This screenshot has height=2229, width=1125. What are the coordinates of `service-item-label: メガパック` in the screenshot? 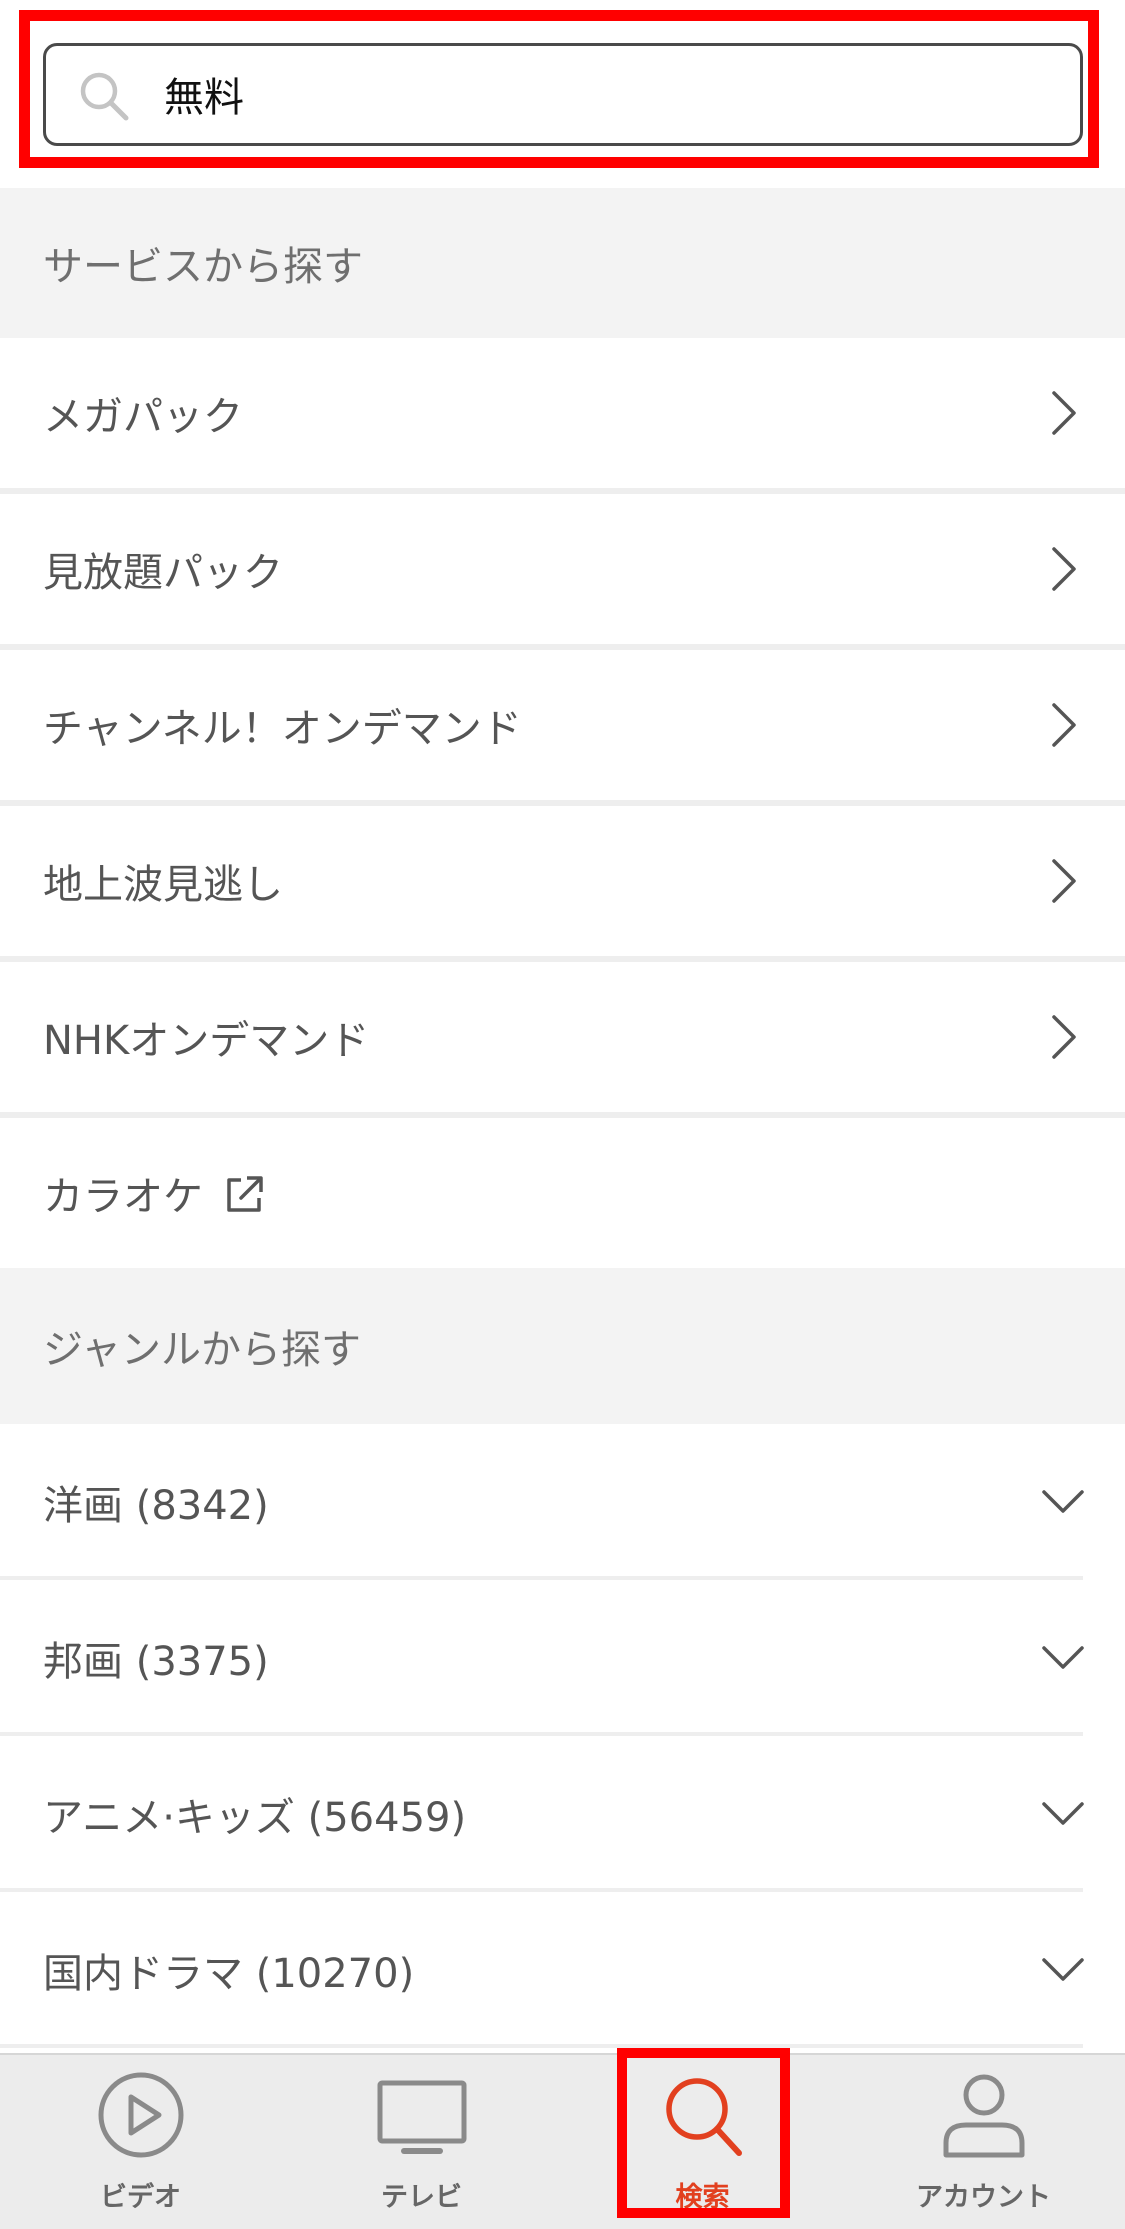 It's located at (143, 417).